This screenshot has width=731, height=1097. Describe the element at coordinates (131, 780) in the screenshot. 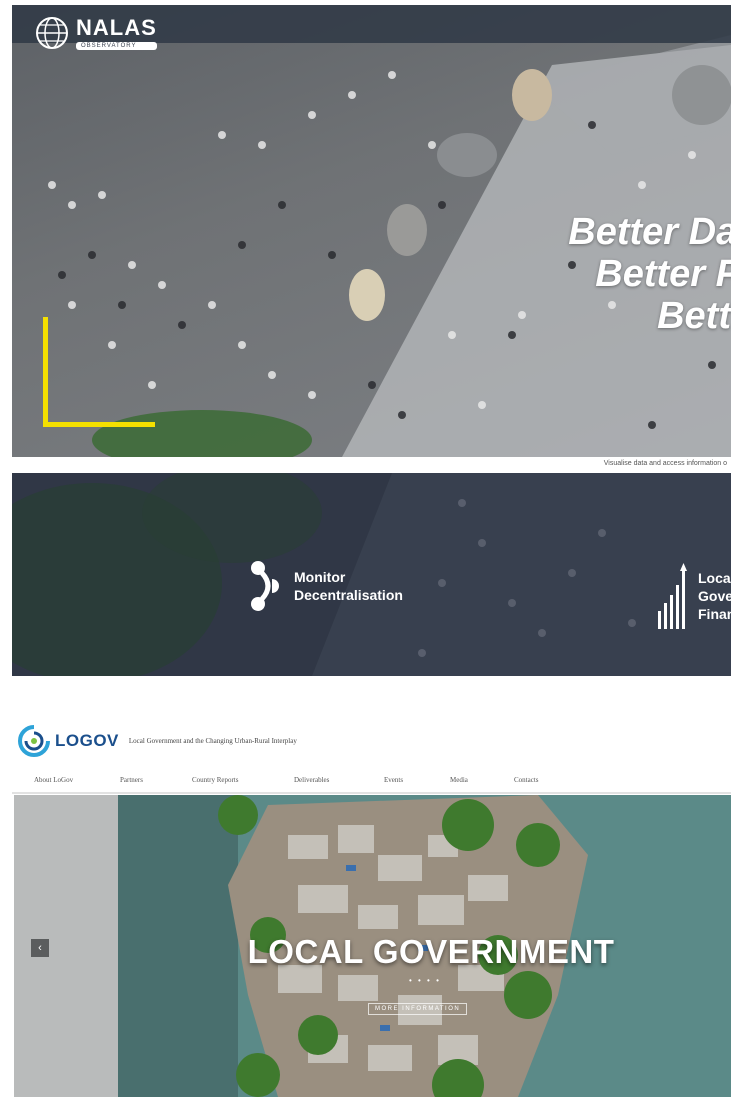

I see `nav-partners: Partners` at that location.